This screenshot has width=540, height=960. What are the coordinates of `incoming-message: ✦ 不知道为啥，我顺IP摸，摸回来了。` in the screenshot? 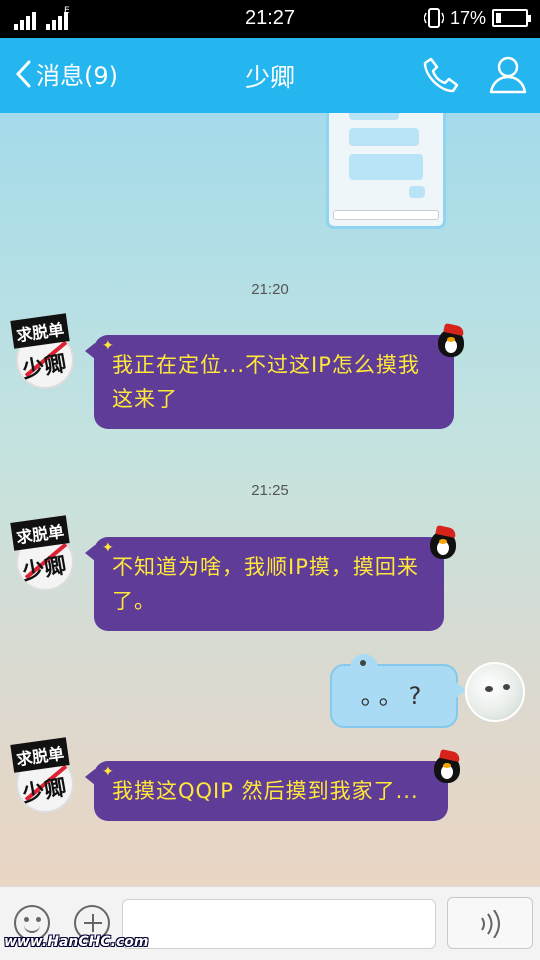 It's located at (264, 584).